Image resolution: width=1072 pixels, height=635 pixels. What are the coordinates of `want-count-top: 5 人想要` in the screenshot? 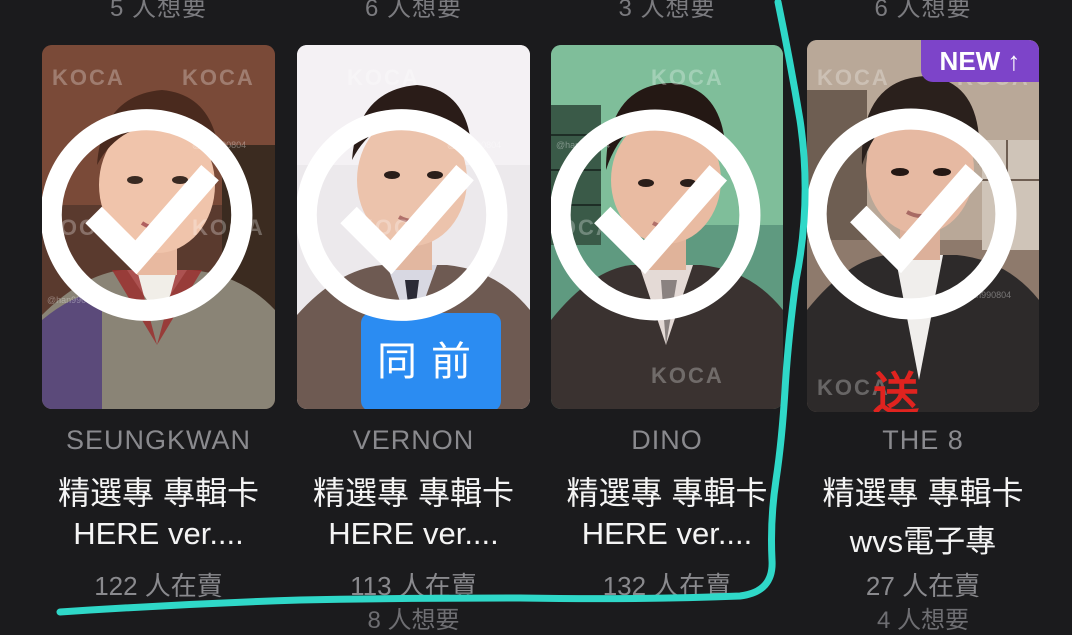 It's located at (158, 11).